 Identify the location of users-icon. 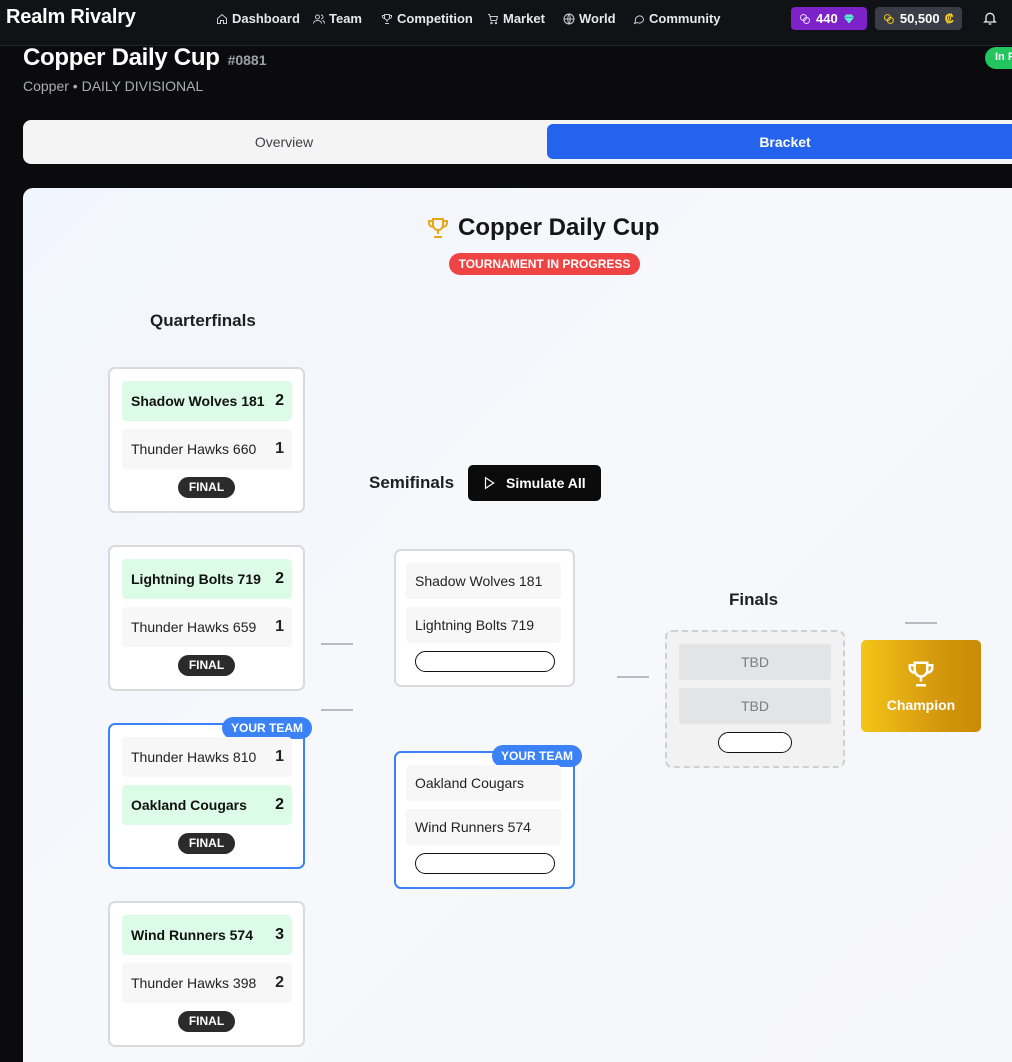
(319, 19).